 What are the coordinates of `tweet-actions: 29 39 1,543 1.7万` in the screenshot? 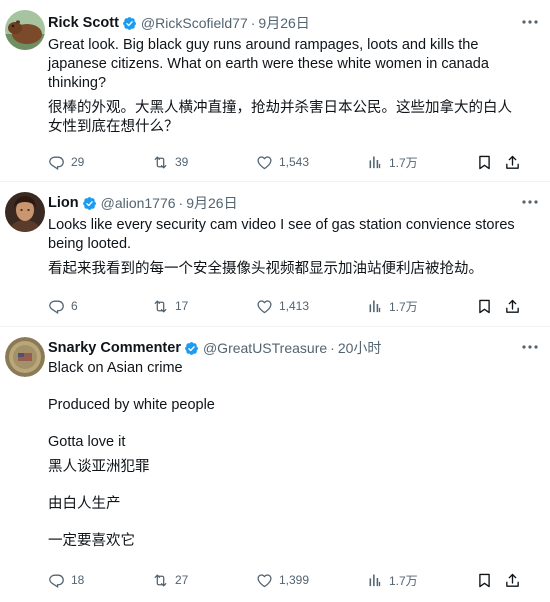 It's located at (292, 162).